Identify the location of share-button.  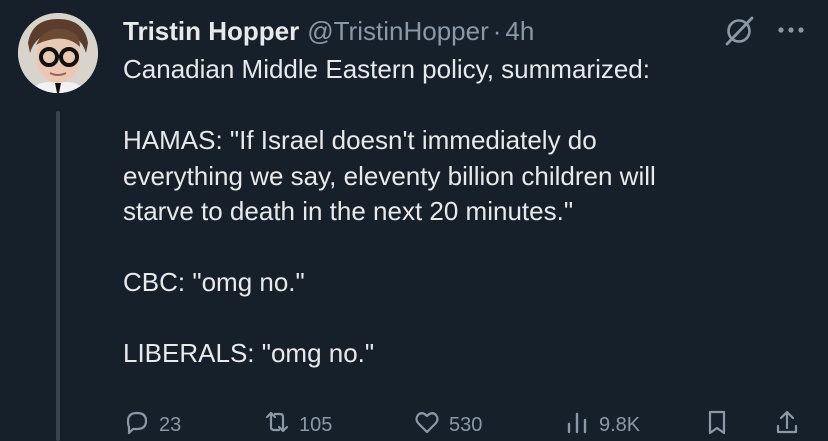
(787, 422).